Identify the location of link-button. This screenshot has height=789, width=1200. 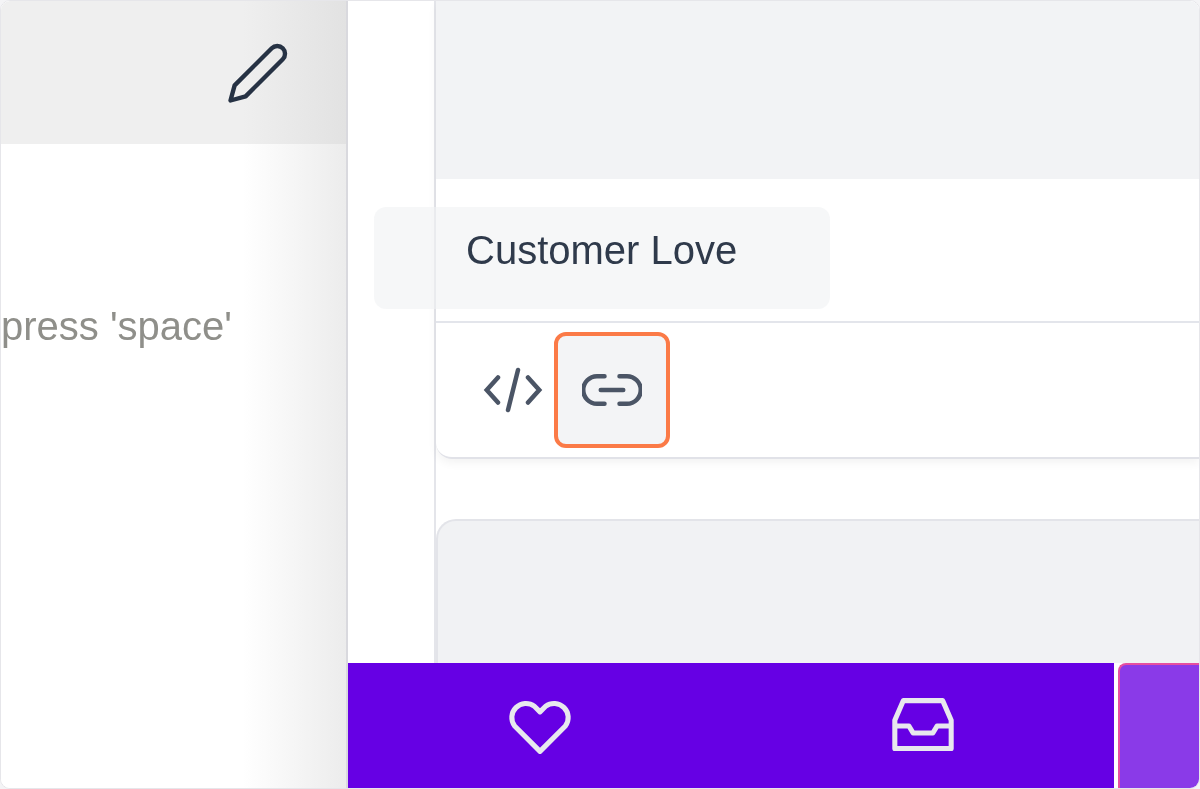
(612, 390).